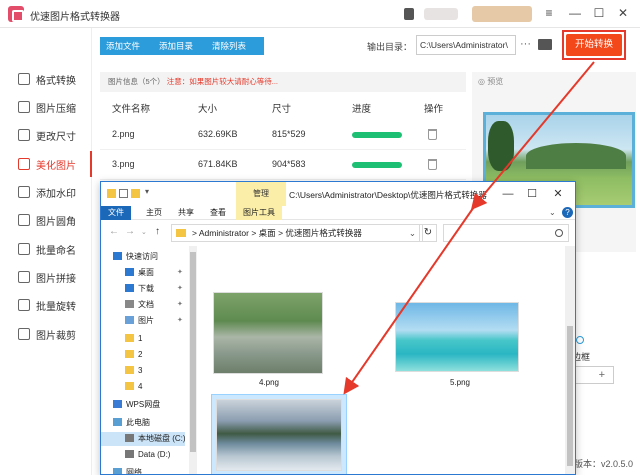 The width and height of the screenshot is (640, 475). I want to click on content-scrollbar, so click(570, 360).